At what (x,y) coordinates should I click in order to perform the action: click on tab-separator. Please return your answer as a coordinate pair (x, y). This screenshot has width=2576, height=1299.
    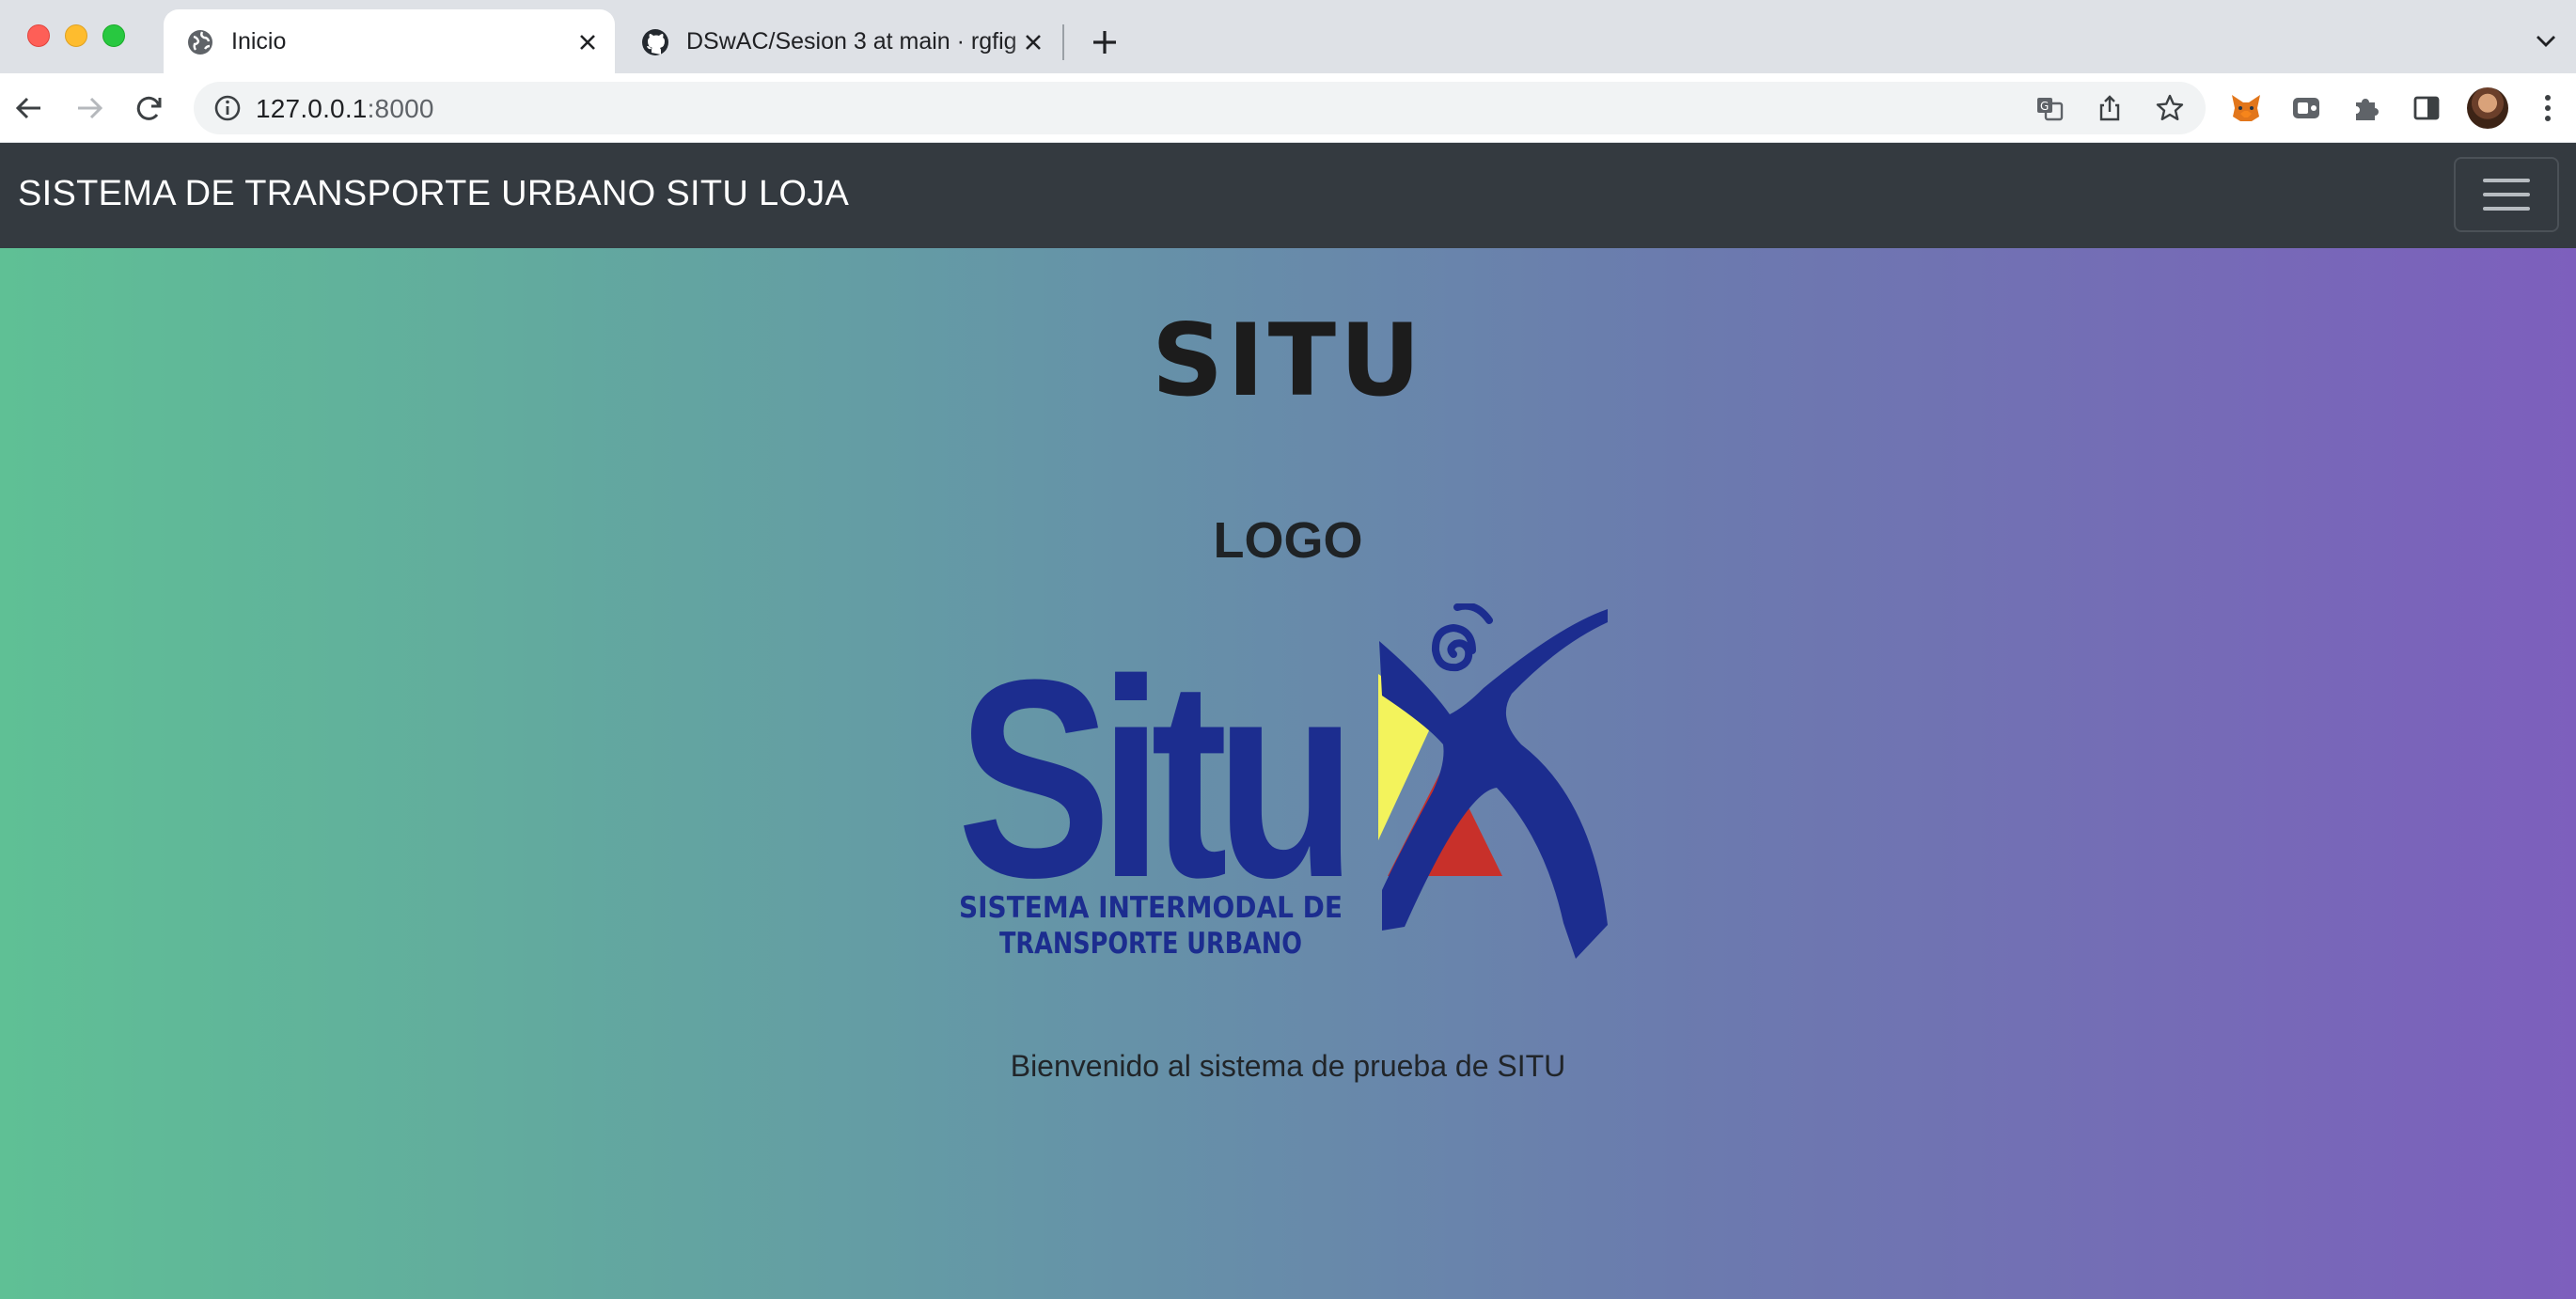
    Looking at the image, I should click on (1063, 42).